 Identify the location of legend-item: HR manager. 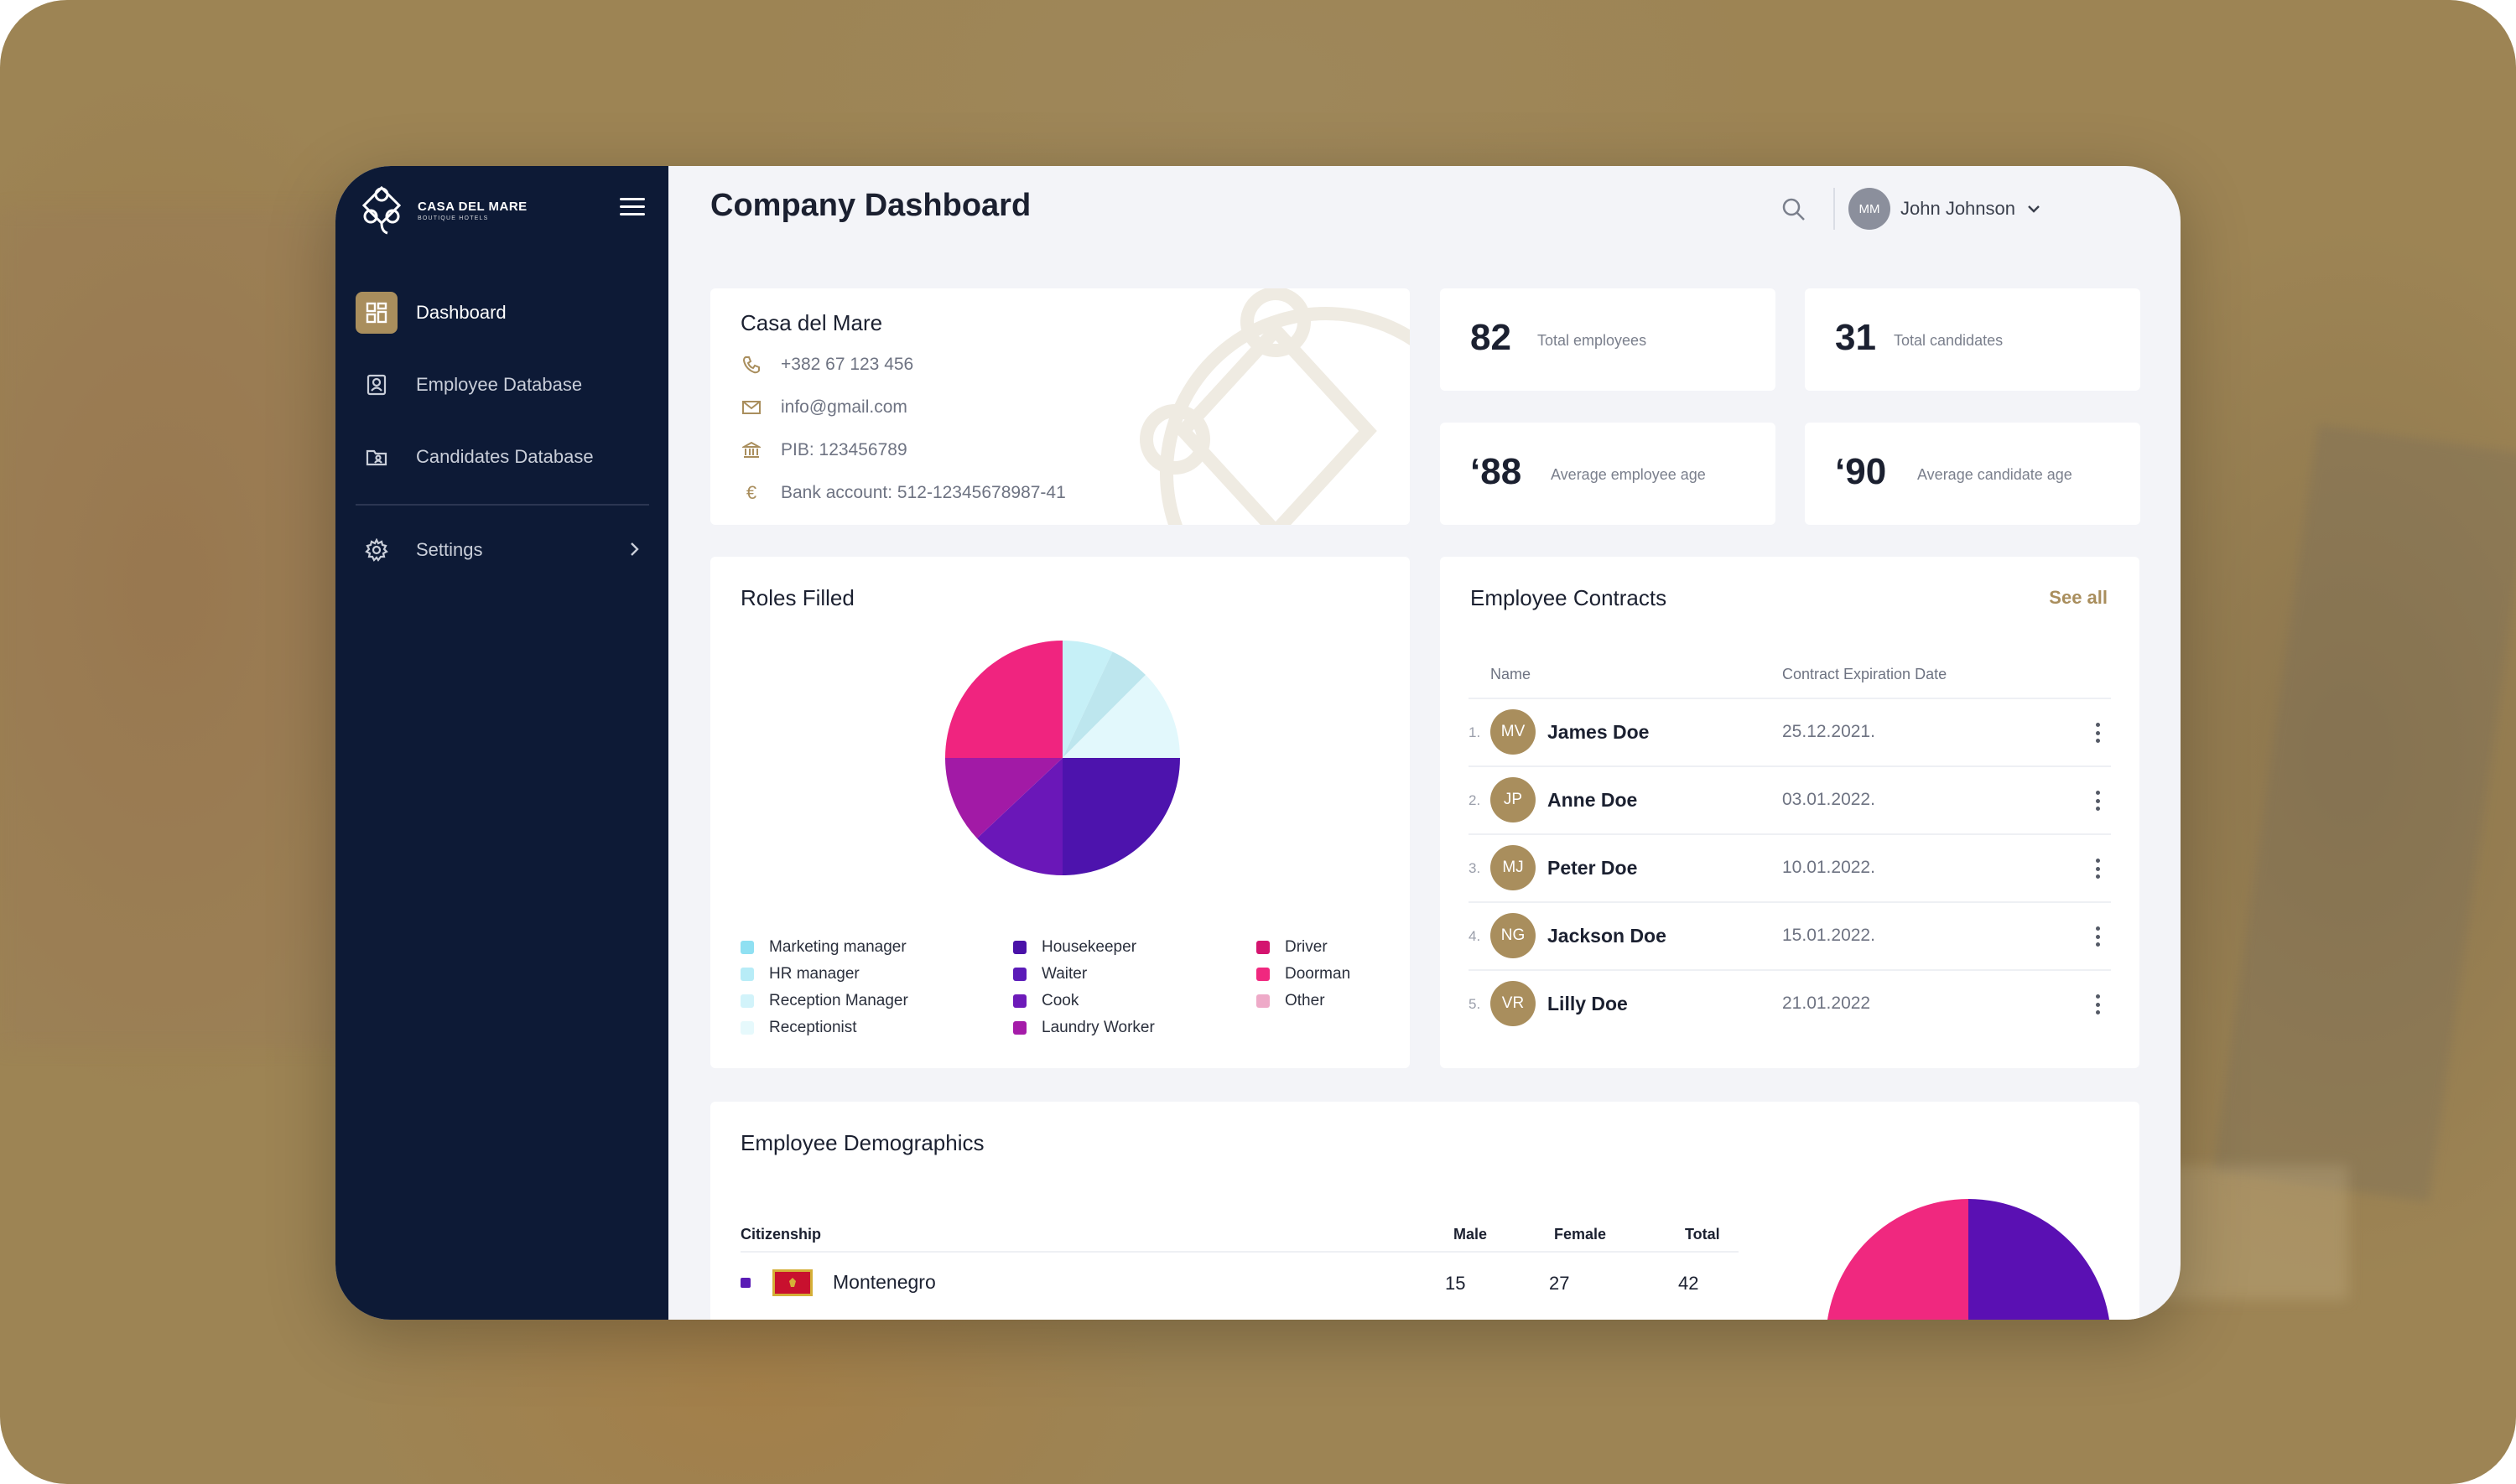
(824, 974).